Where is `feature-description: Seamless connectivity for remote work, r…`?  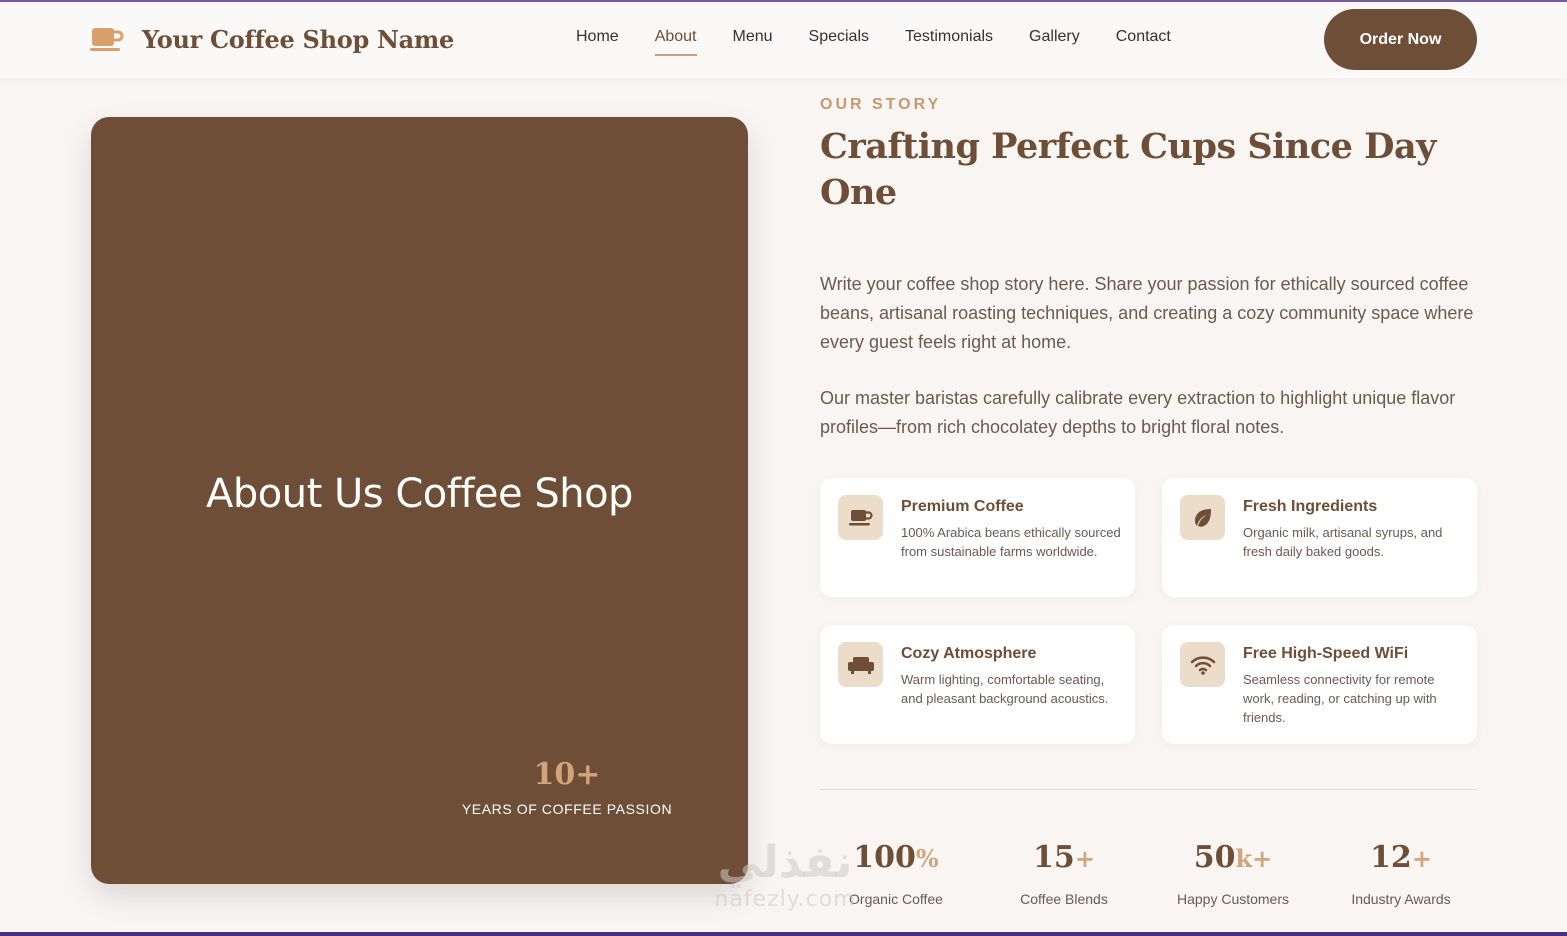 feature-description: Seamless connectivity for remote work, r… is located at coordinates (1340, 698).